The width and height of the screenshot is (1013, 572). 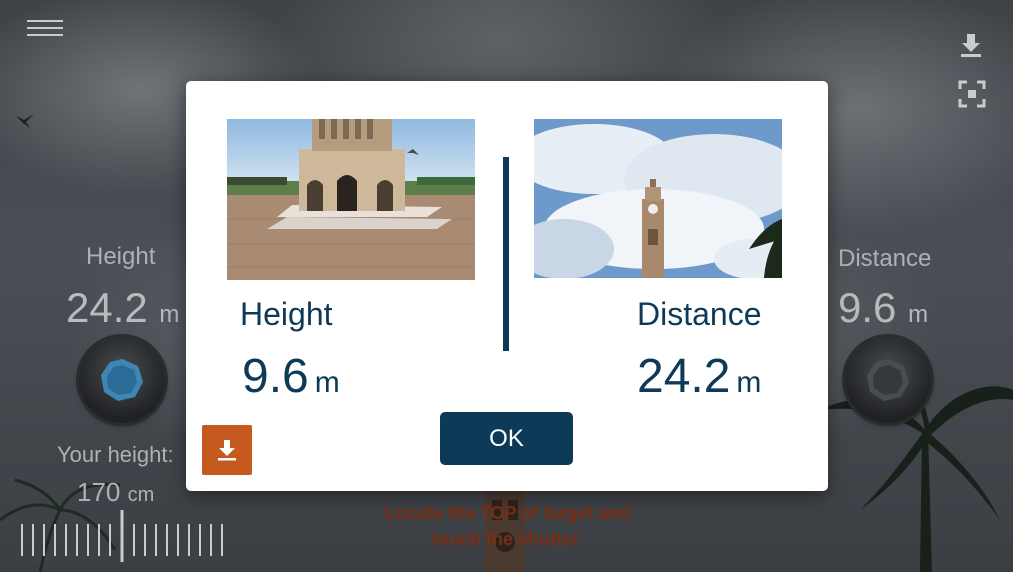 What do you see at coordinates (99, 492) in the screenshot?
I see `your-height-number: 170` at bounding box center [99, 492].